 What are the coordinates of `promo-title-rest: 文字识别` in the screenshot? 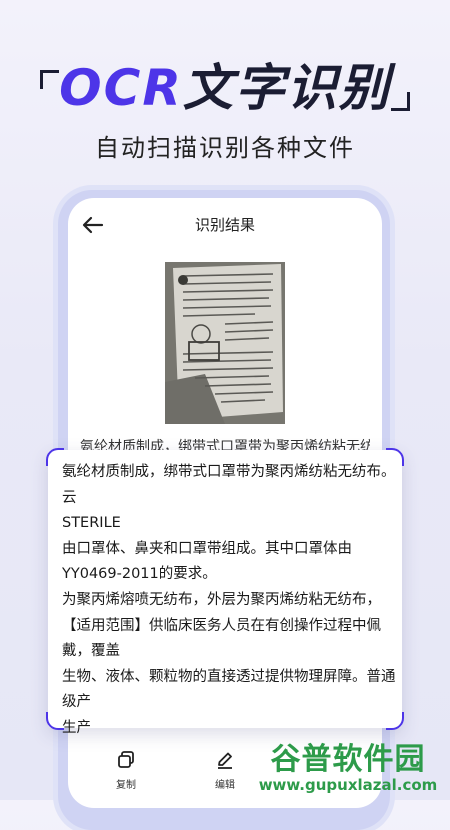 It's located at (286, 88).